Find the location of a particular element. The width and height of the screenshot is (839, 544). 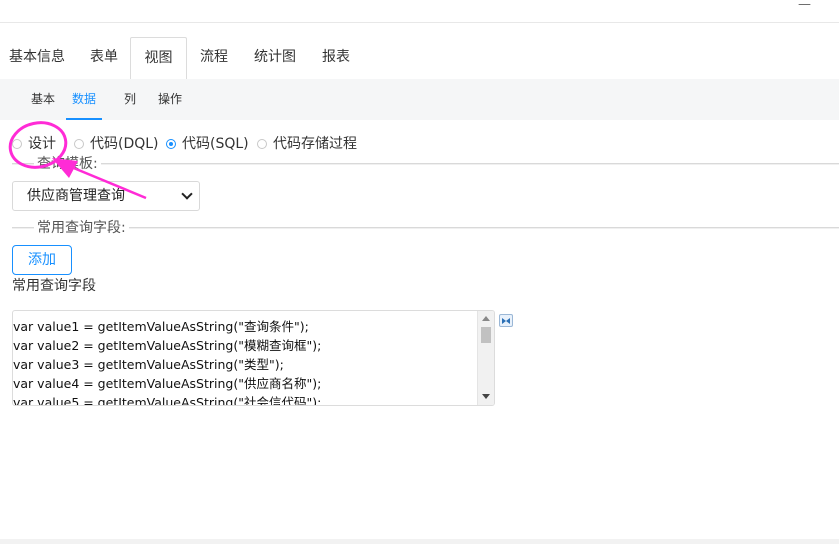

sub-tab-bar: 基本 数据 列 操作 is located at coordinates (419, 99).